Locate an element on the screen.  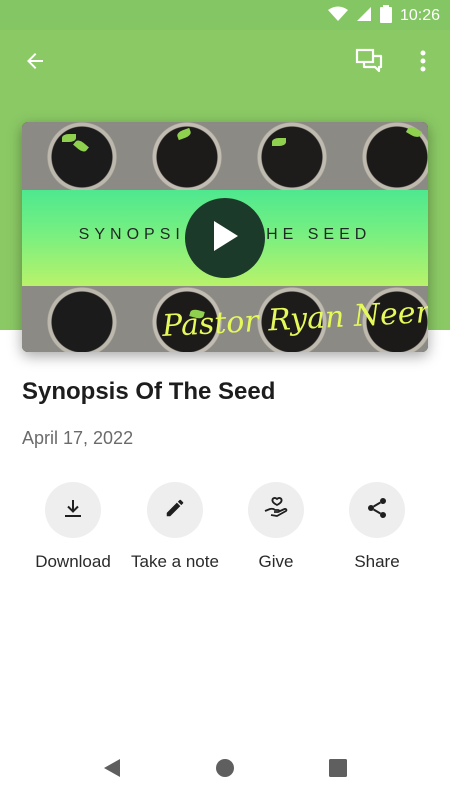
share-button: Share is located at coordinates (377, 527).